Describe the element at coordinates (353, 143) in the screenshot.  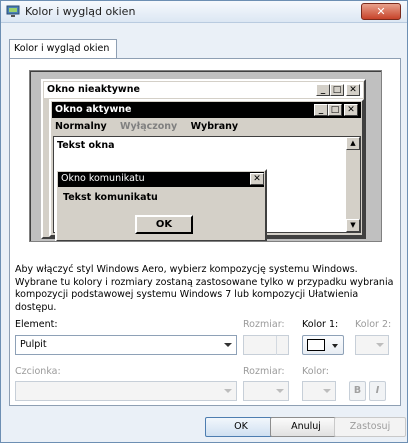
I see `scroll-up-icon: ▲` at that location.